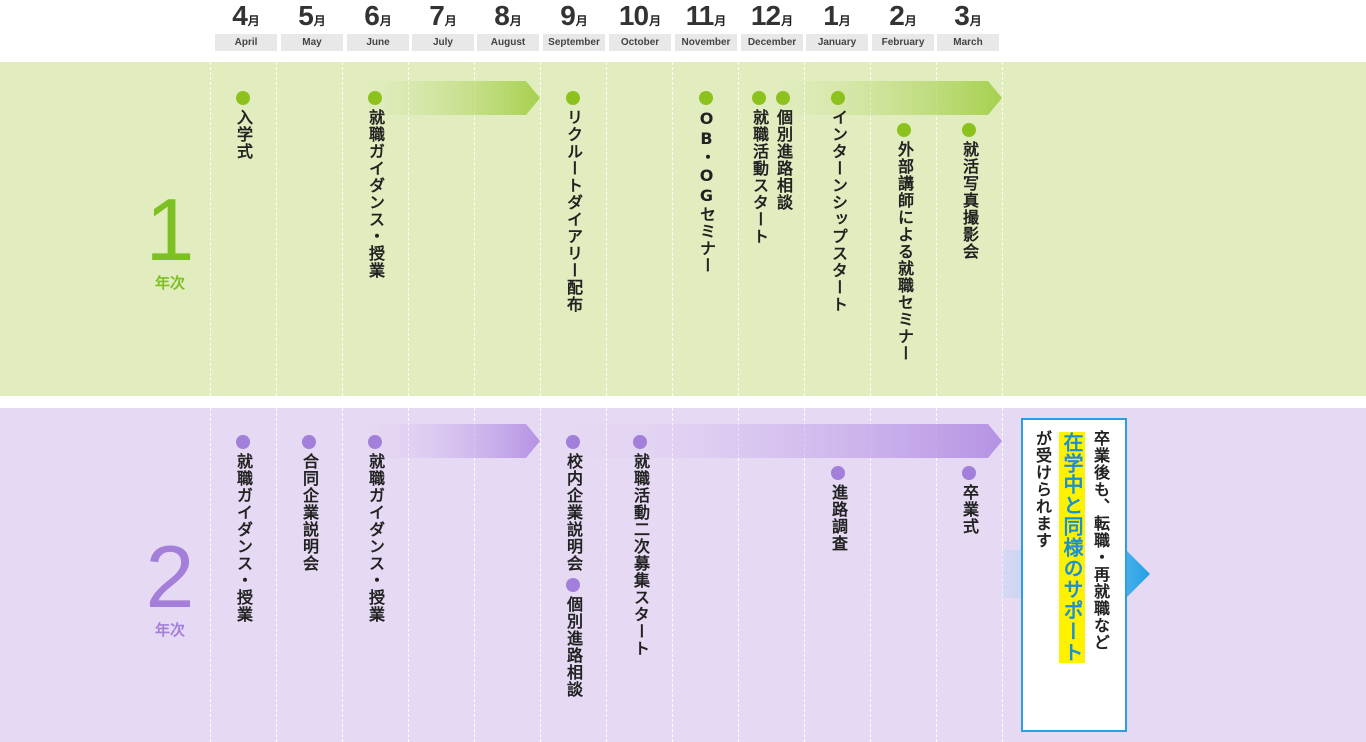  What do you see at coordinates (706, 182) in the screenshot?
I see `event-ob-og-seminar: OB・OGセミナー` at bounding box center [706, 182].